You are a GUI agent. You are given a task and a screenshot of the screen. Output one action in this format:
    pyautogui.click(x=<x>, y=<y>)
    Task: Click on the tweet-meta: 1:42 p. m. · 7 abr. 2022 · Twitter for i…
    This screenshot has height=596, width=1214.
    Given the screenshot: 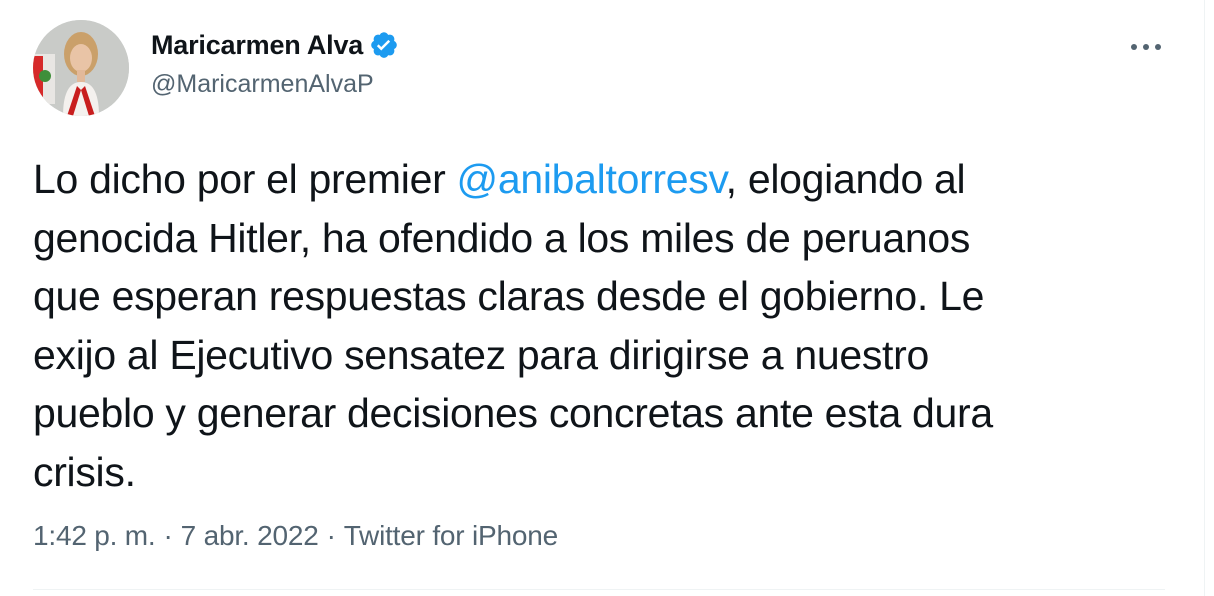 What is the action you would take?
    pyautogui.click(x=295, y=536)
    